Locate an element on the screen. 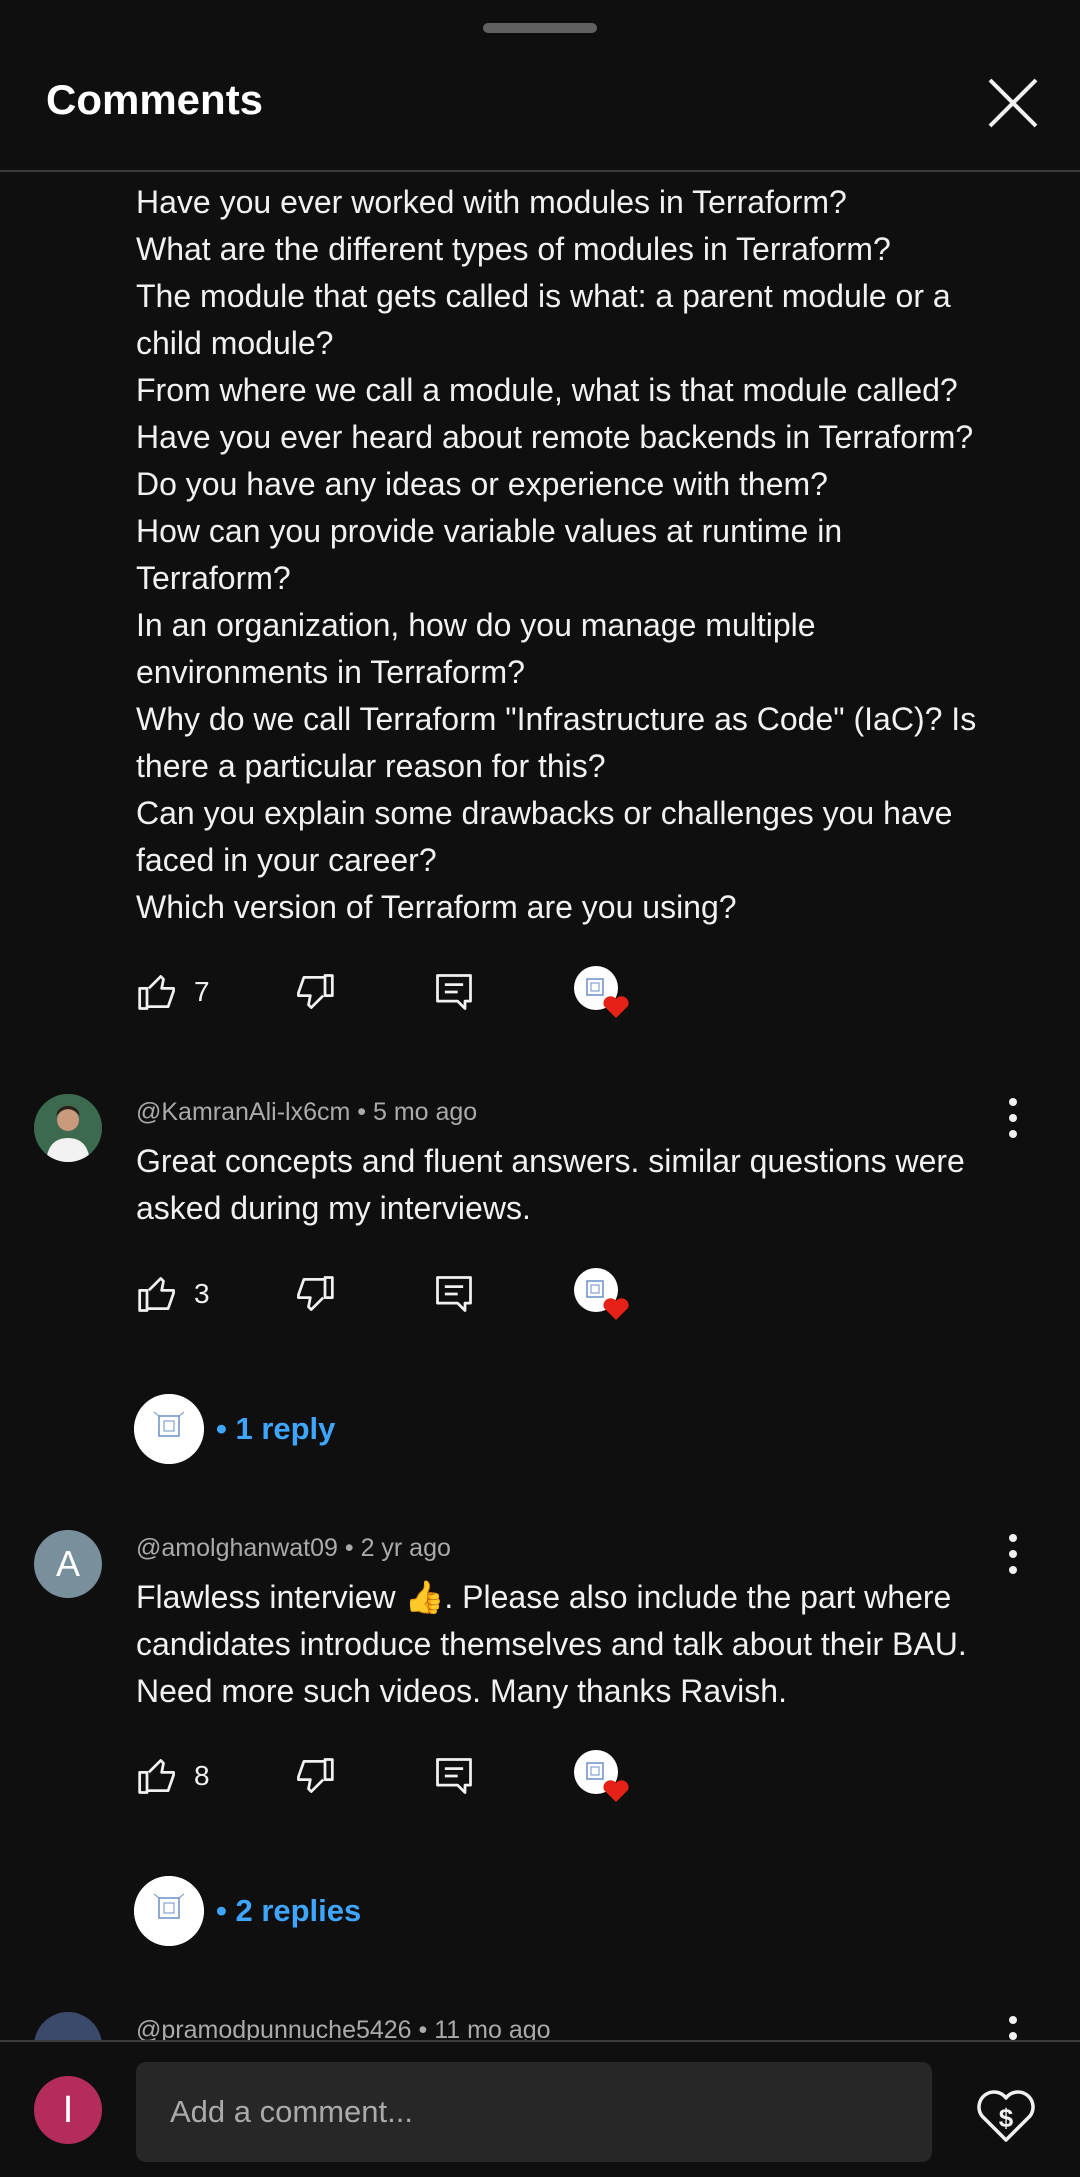 The height and width of the screenshot is (2177, 1080). person-photo is located at coordinates (68, 1128).